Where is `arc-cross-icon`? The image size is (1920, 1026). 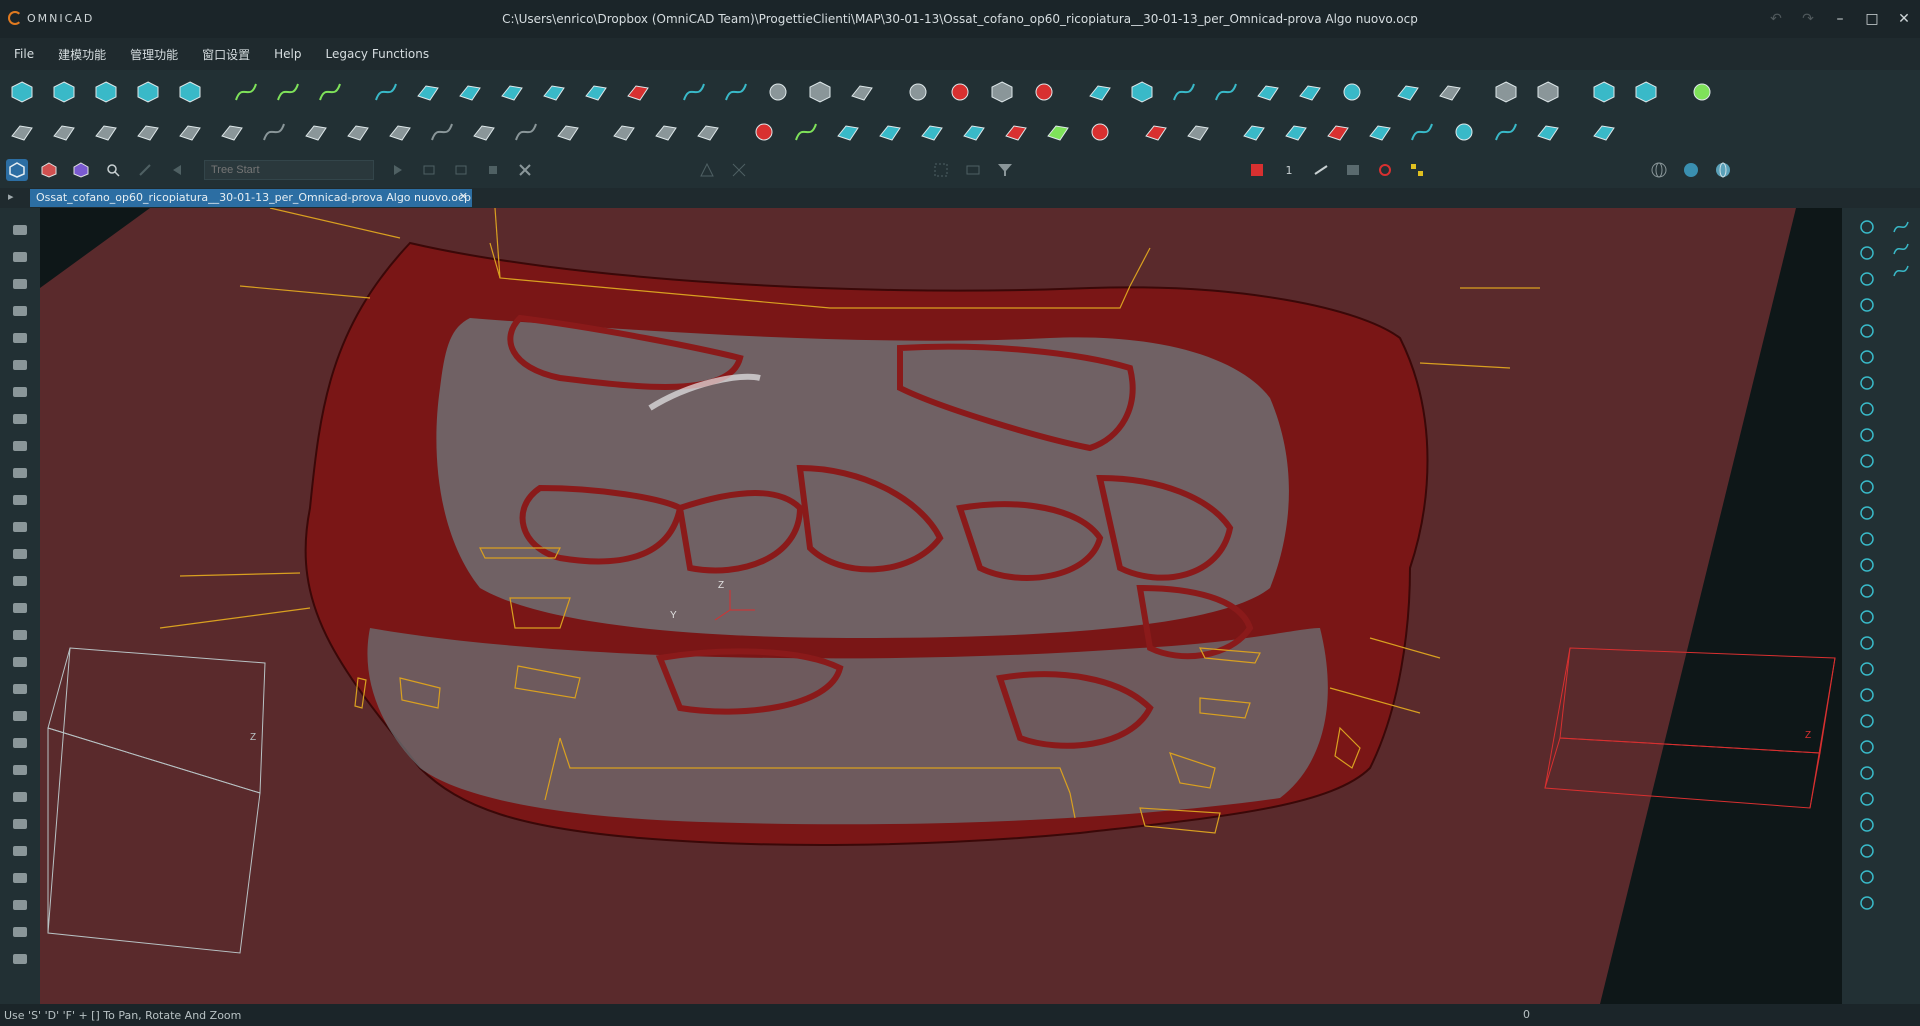
arc-cross-icon is located at coordinates (1867, 383).